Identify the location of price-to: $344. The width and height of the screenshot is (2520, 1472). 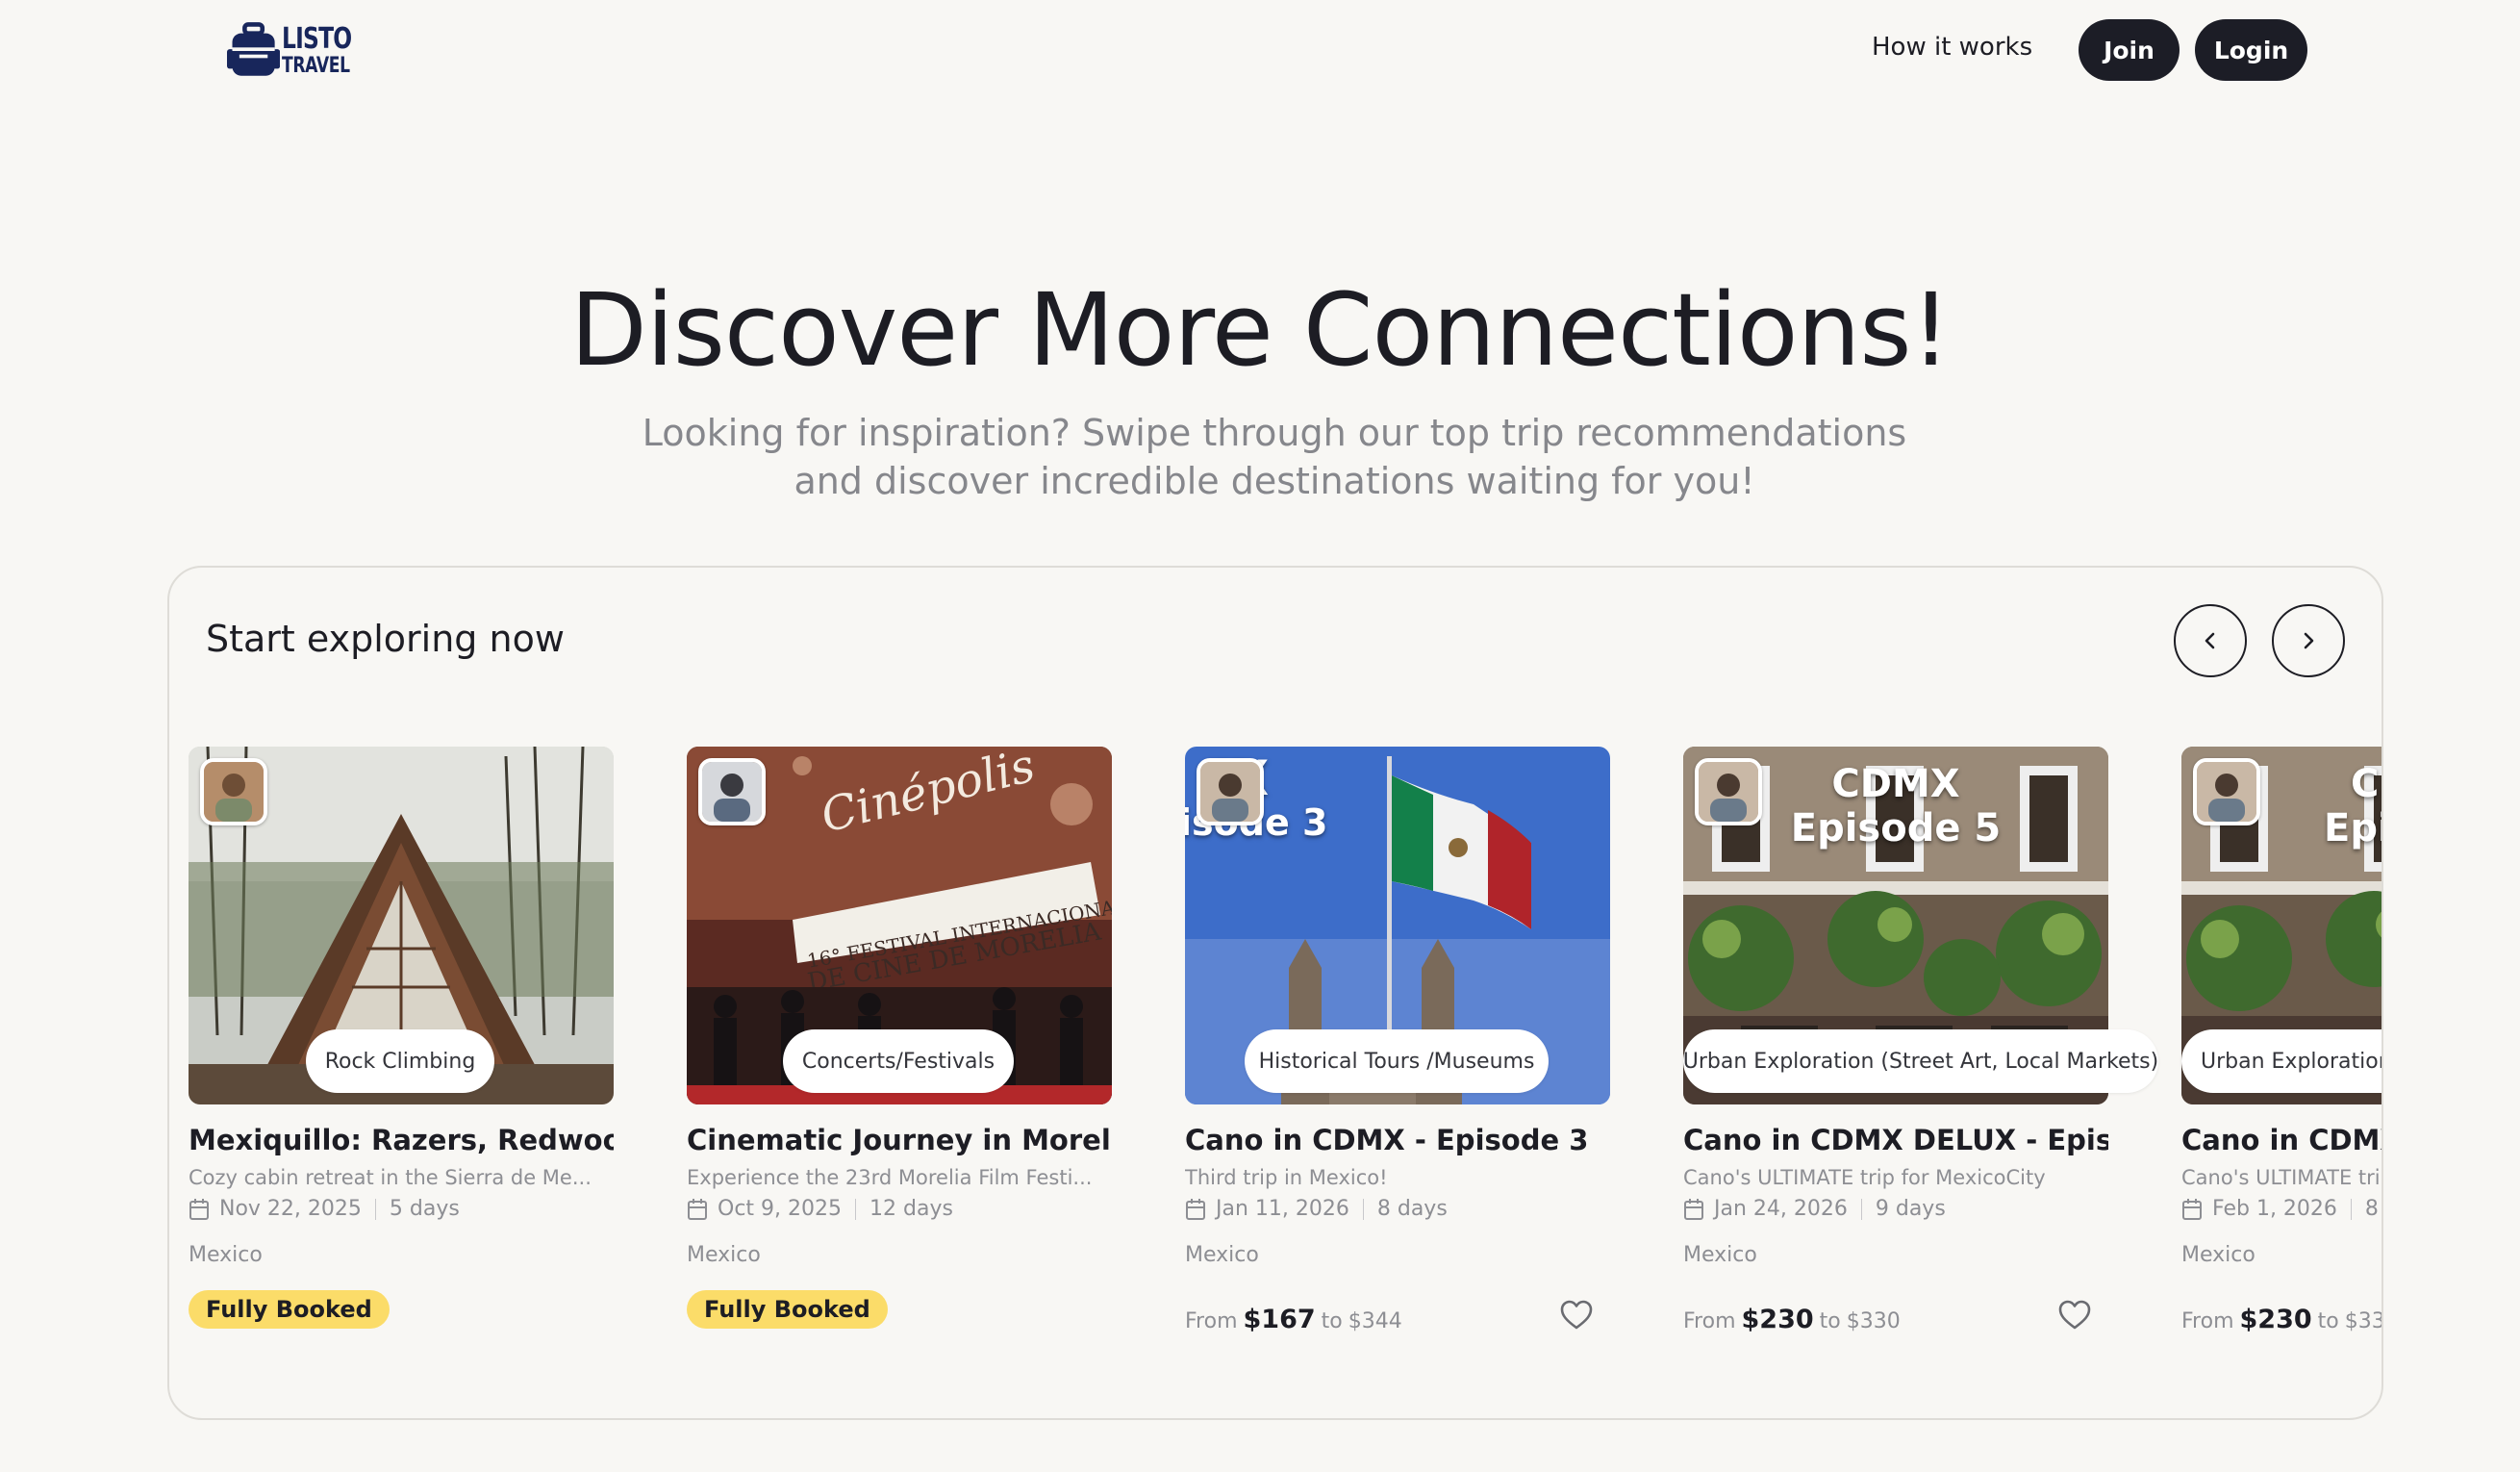
(1375, 1321).